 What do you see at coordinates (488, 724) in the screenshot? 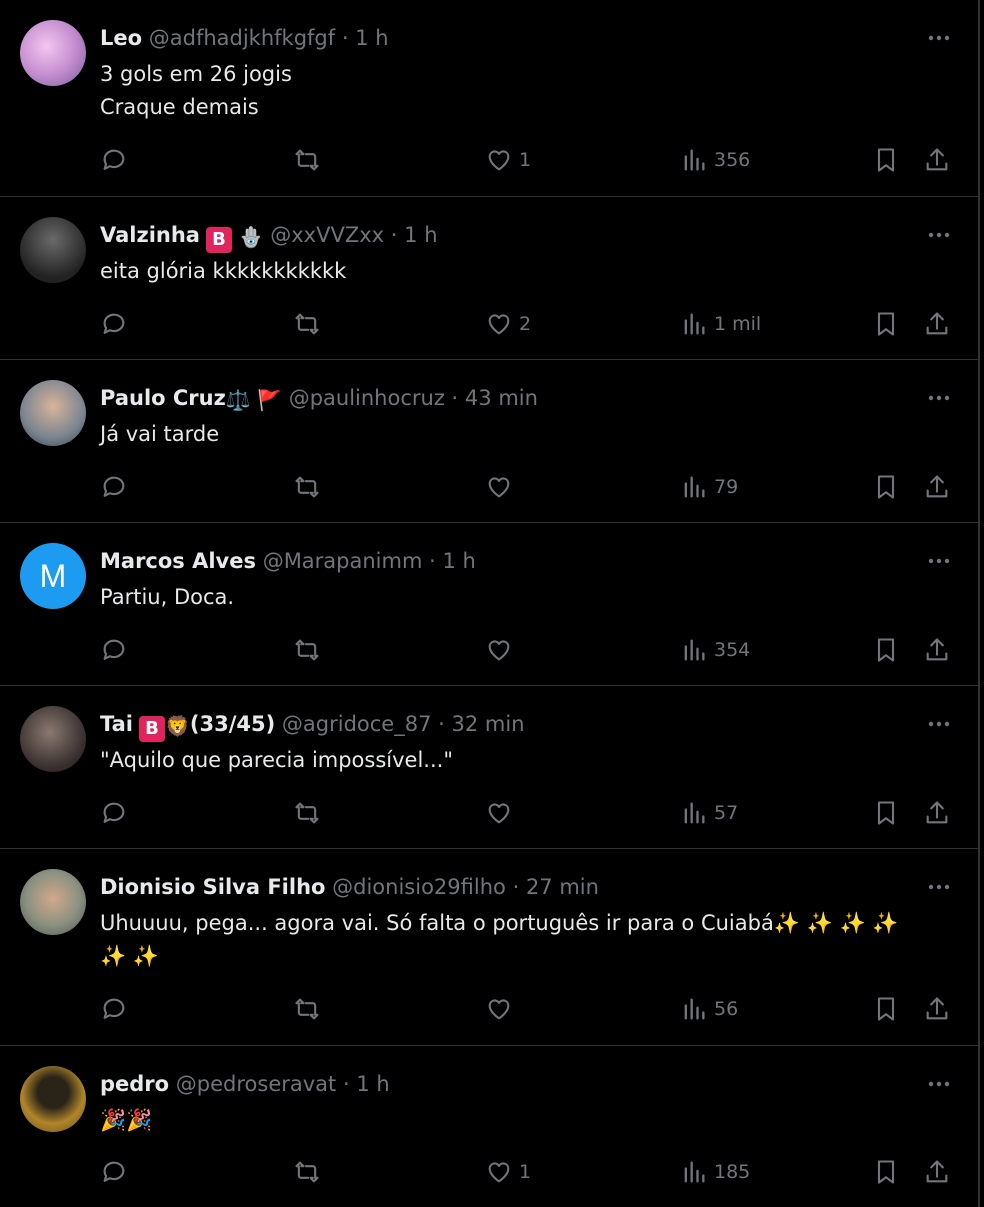
I see `timestamp: 32 min` at bounding box center [488, 724].